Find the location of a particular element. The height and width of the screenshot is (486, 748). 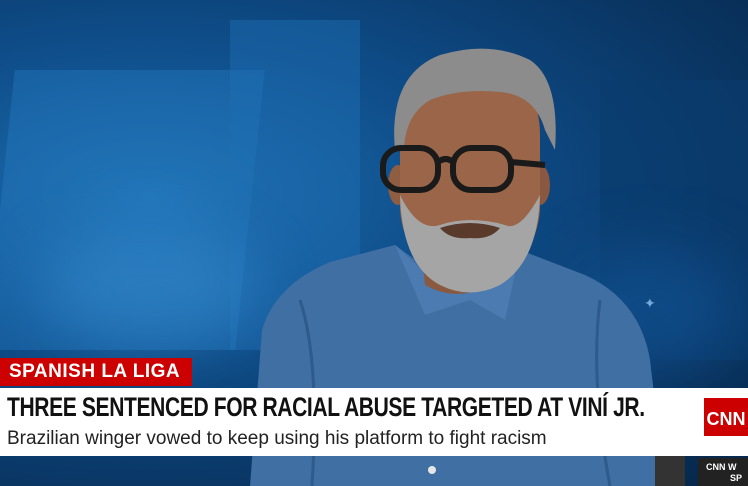

chair is located at coordinates (670, 470).